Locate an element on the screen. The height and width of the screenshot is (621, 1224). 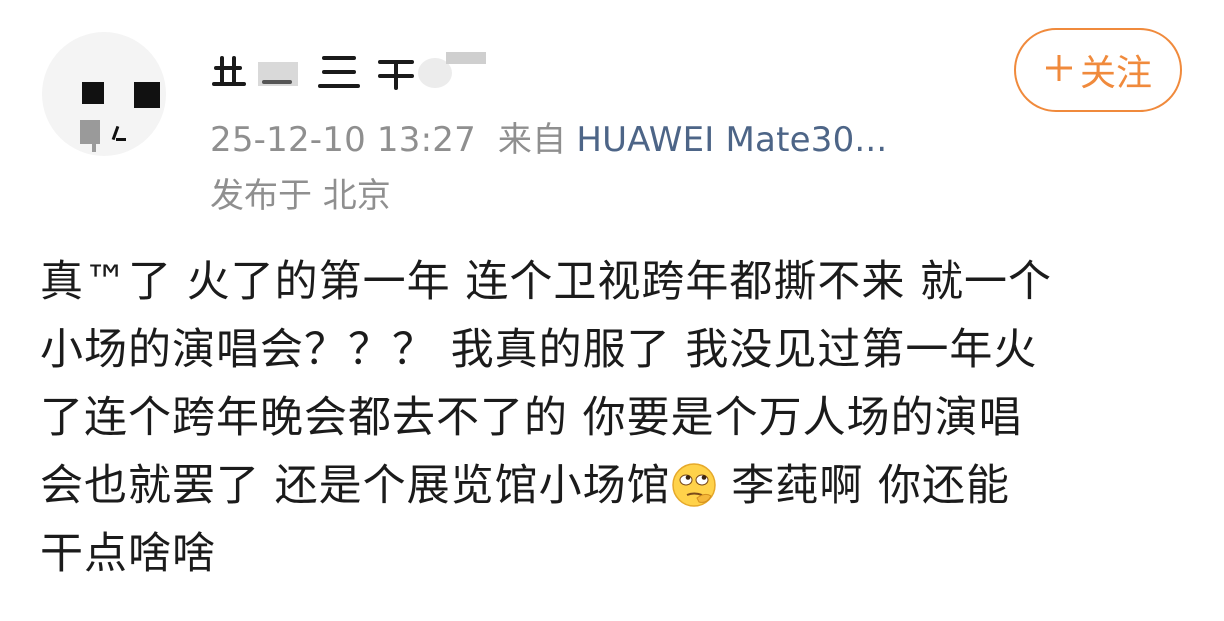
content-line-tail: 李莼啊 你还能 is located at coordinates (863, 486).